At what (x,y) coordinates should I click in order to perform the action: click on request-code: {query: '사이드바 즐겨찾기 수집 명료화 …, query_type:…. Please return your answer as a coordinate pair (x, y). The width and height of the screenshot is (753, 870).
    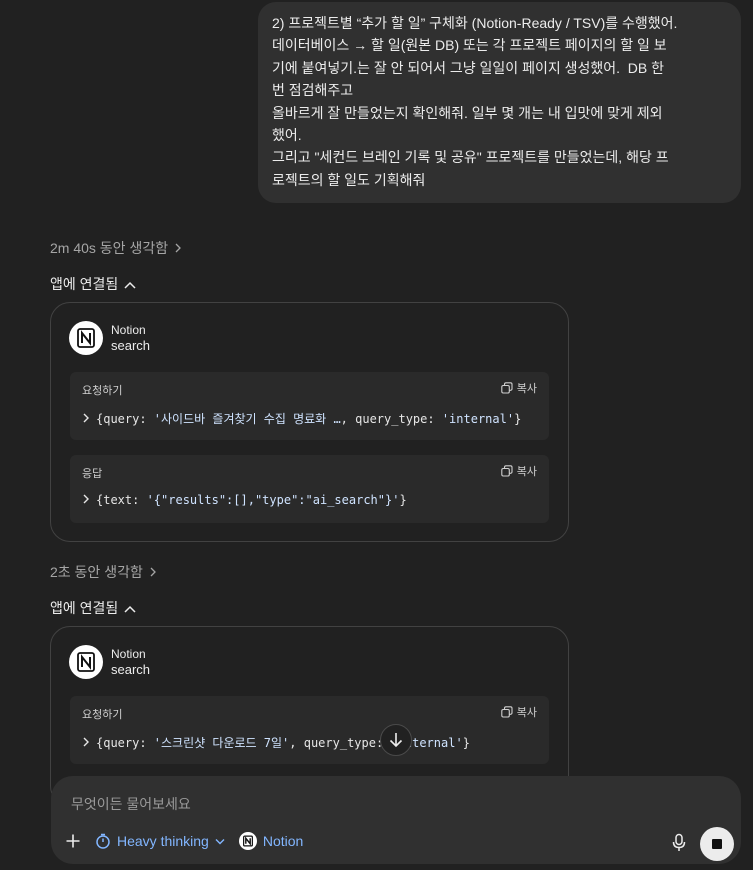
    Looking at the image, I should click on (301, 418).